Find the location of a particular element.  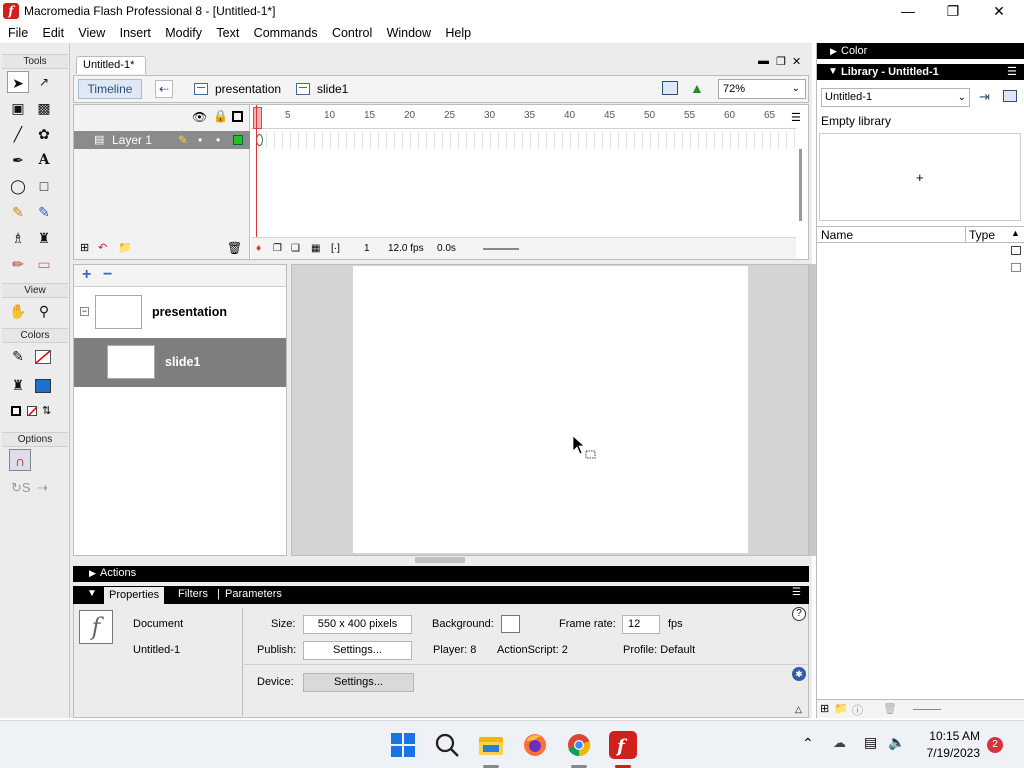

timeline-menu-icon: ☰ is located at coordinates (796, 117).